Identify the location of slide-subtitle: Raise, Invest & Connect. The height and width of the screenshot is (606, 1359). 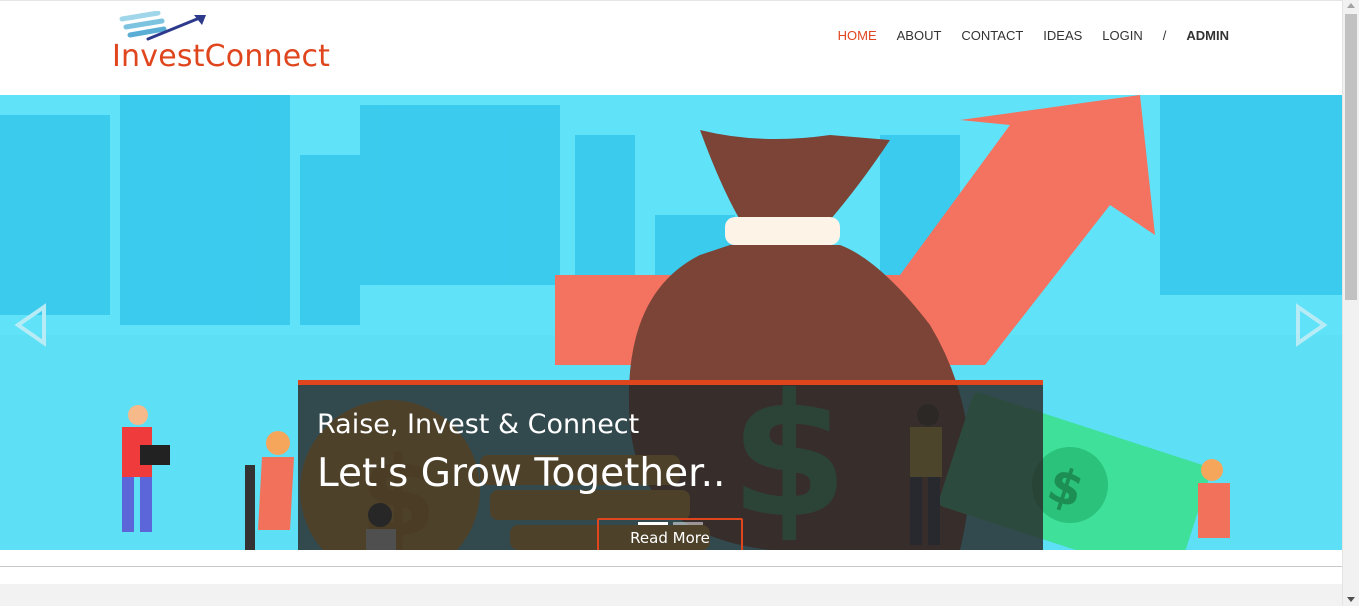
(478, 424).